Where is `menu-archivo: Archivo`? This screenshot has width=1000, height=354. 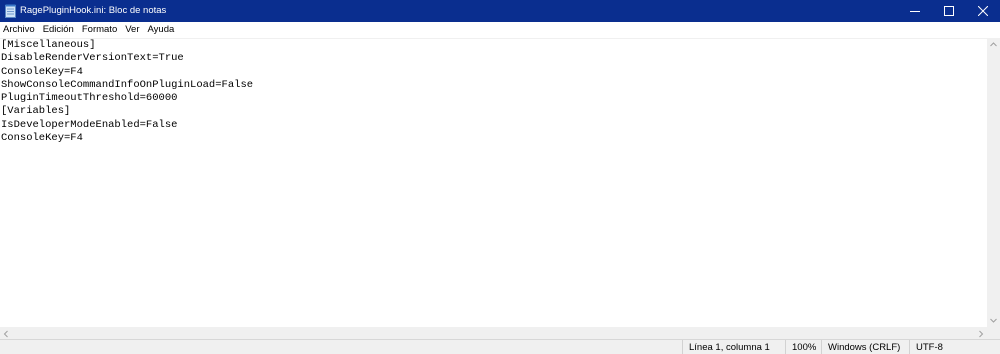
menu-archivo: Archivo is located at coordinates (19, 30).